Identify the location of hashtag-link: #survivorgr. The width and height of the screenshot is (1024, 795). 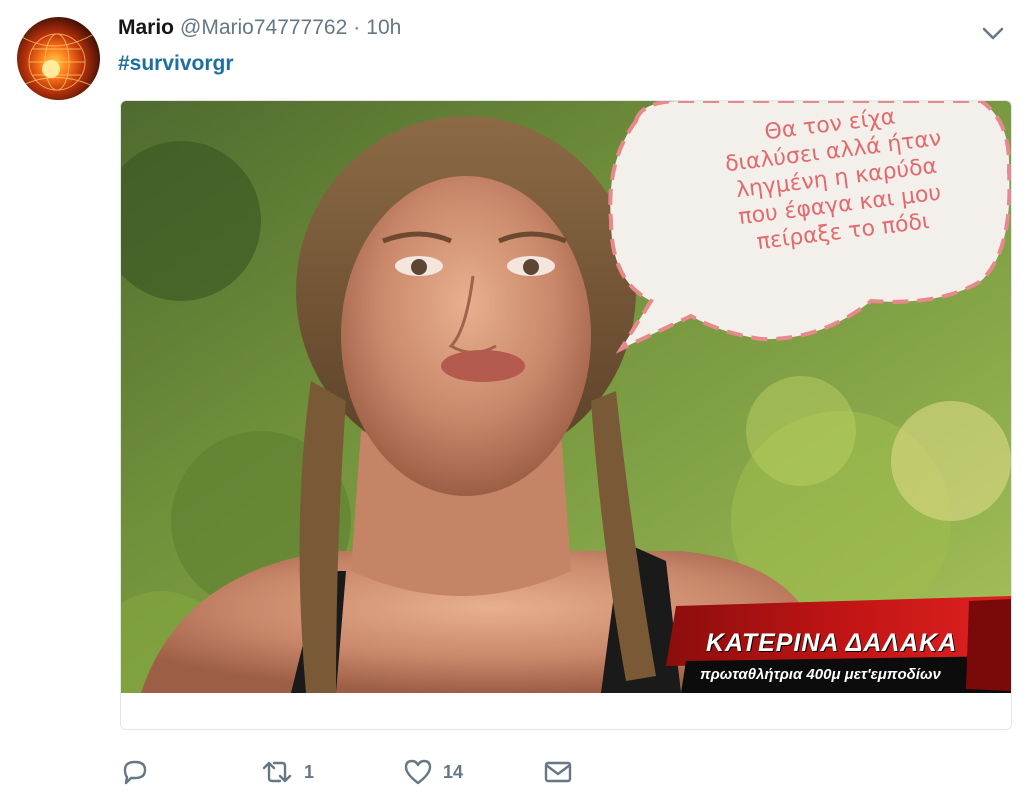
(176, 64).